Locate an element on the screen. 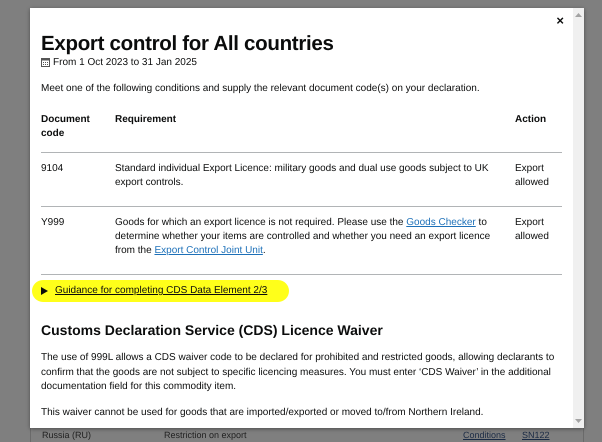  table-cell: Goods for which an export licence is not required. Please use the Goods Checker to determine whether your items are controlled and whether you need an export licence from the Export Control Joint Unit. is located at coordinates (315, 240).